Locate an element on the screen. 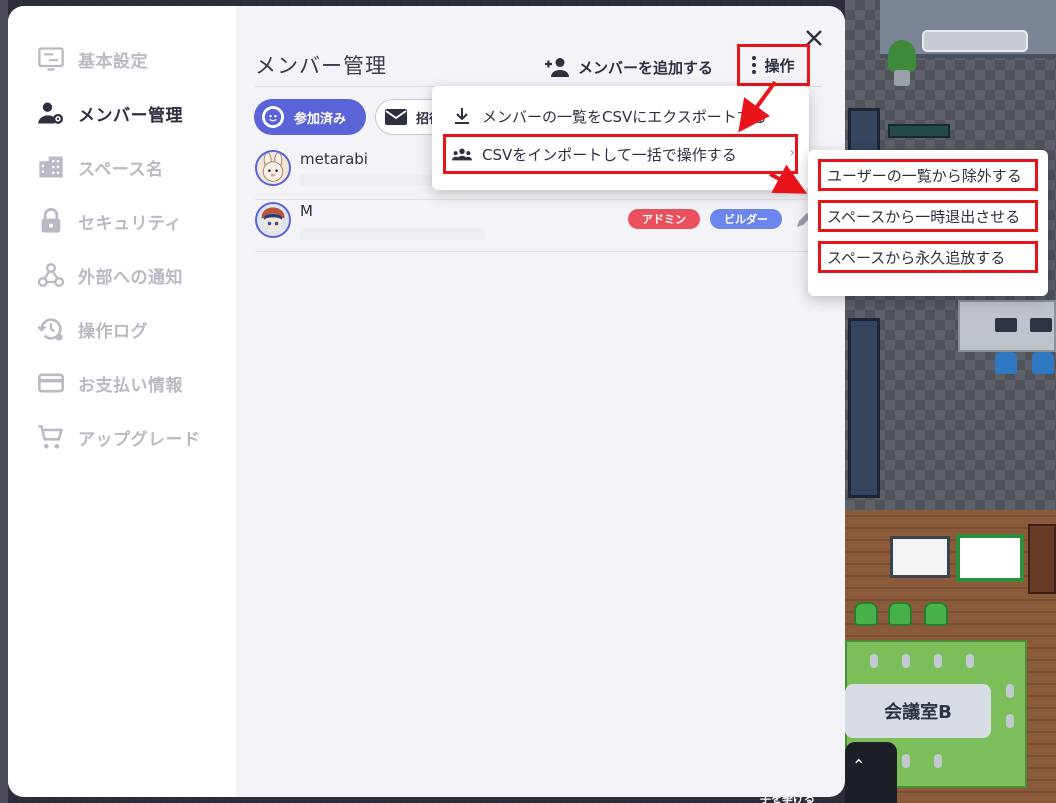 The width and height of the screenshot is (1056, 803). operations-label: 操作 is located at coordinates (779, 65).